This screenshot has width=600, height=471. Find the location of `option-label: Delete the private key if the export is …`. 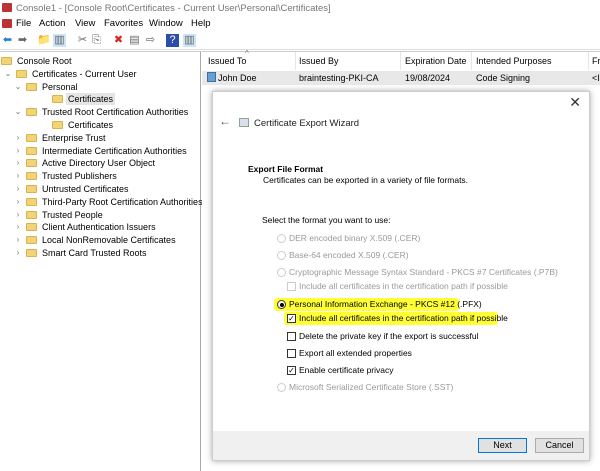

option-label: Delete the private key if the export is … is located at coordinates (389, 336).